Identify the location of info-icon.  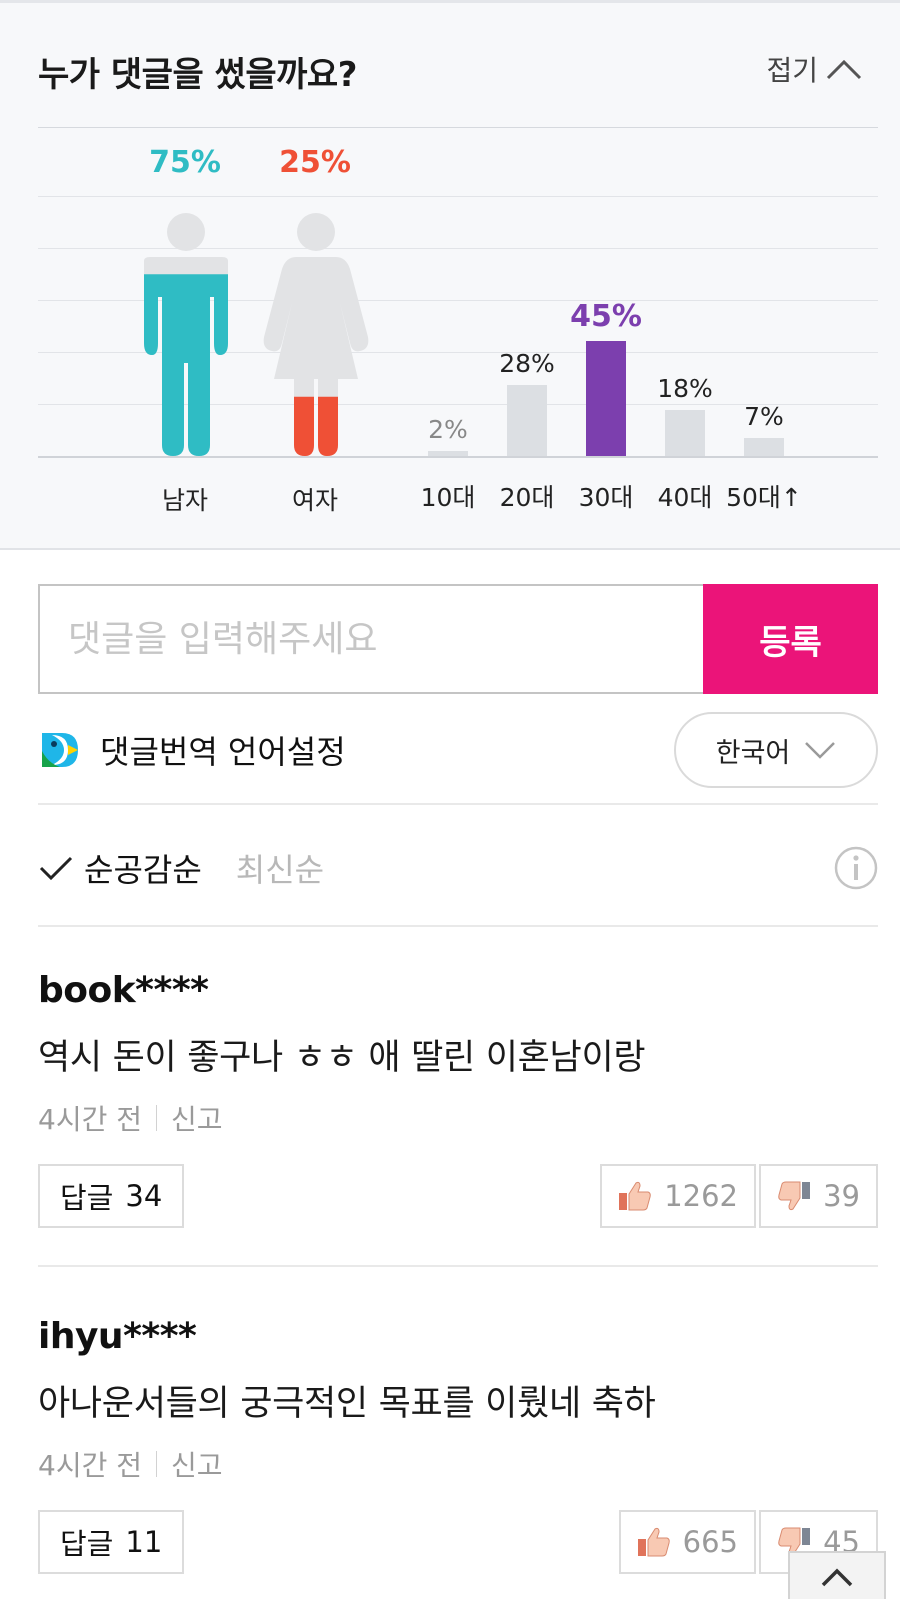
(856, 868).